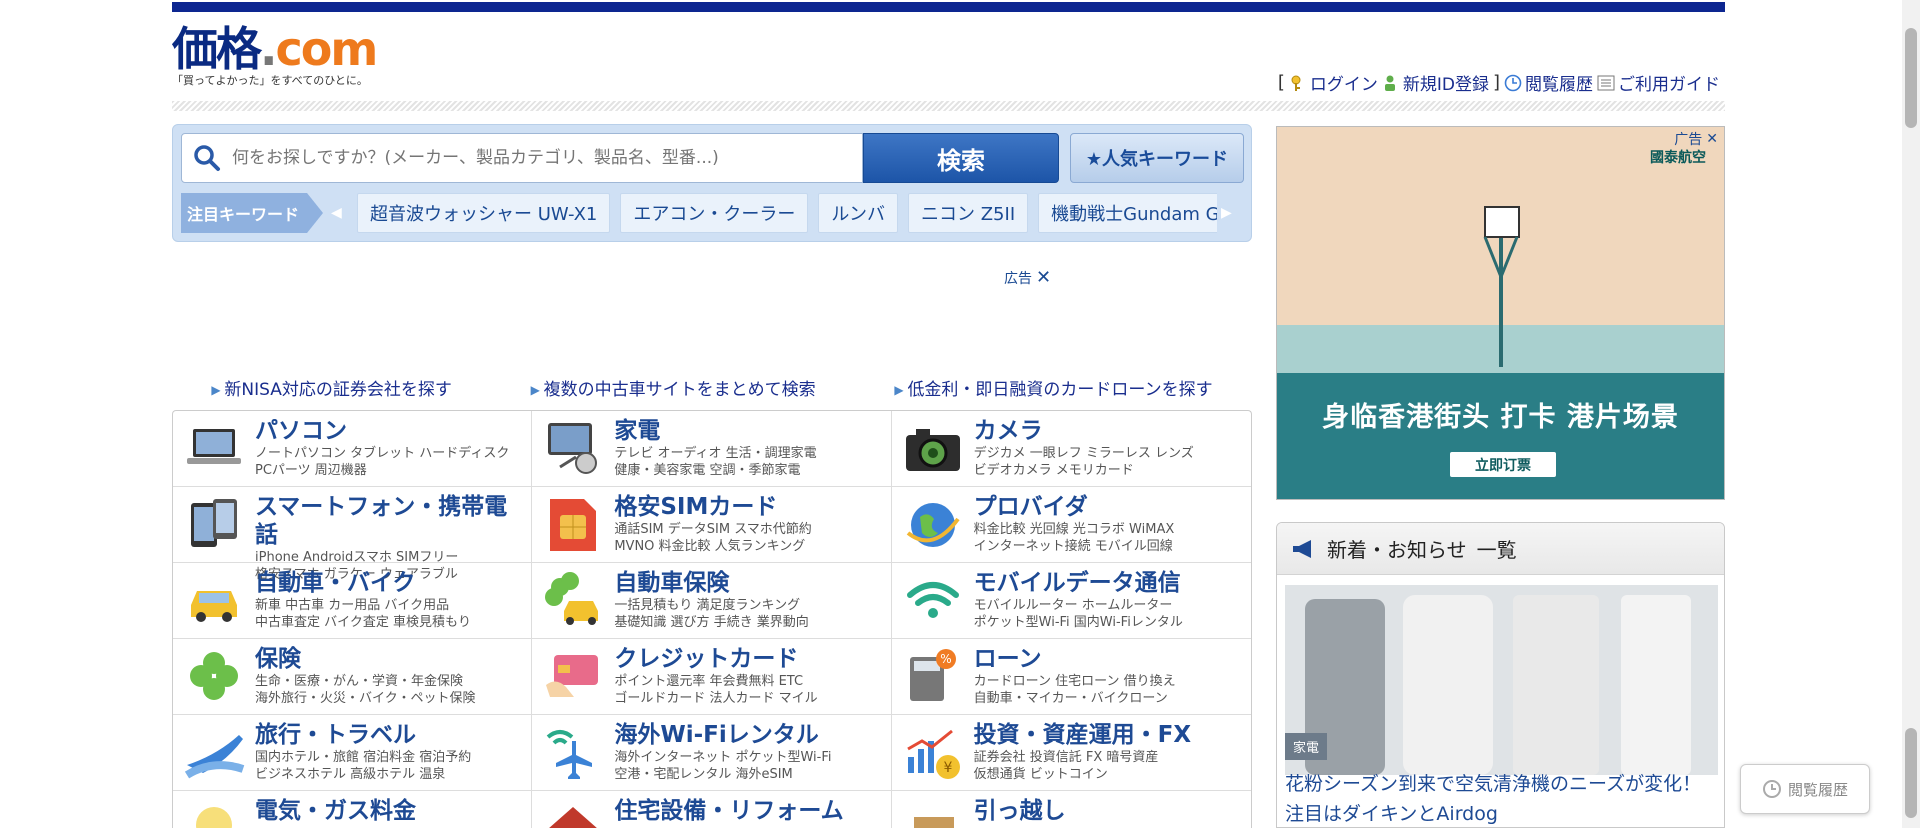 The image size is (1920, 828). Describe the element at coordinates (1053, 387) in the screenshot. I see `promo-link: 低金利・即日融資のカードローンを探す` at that location.